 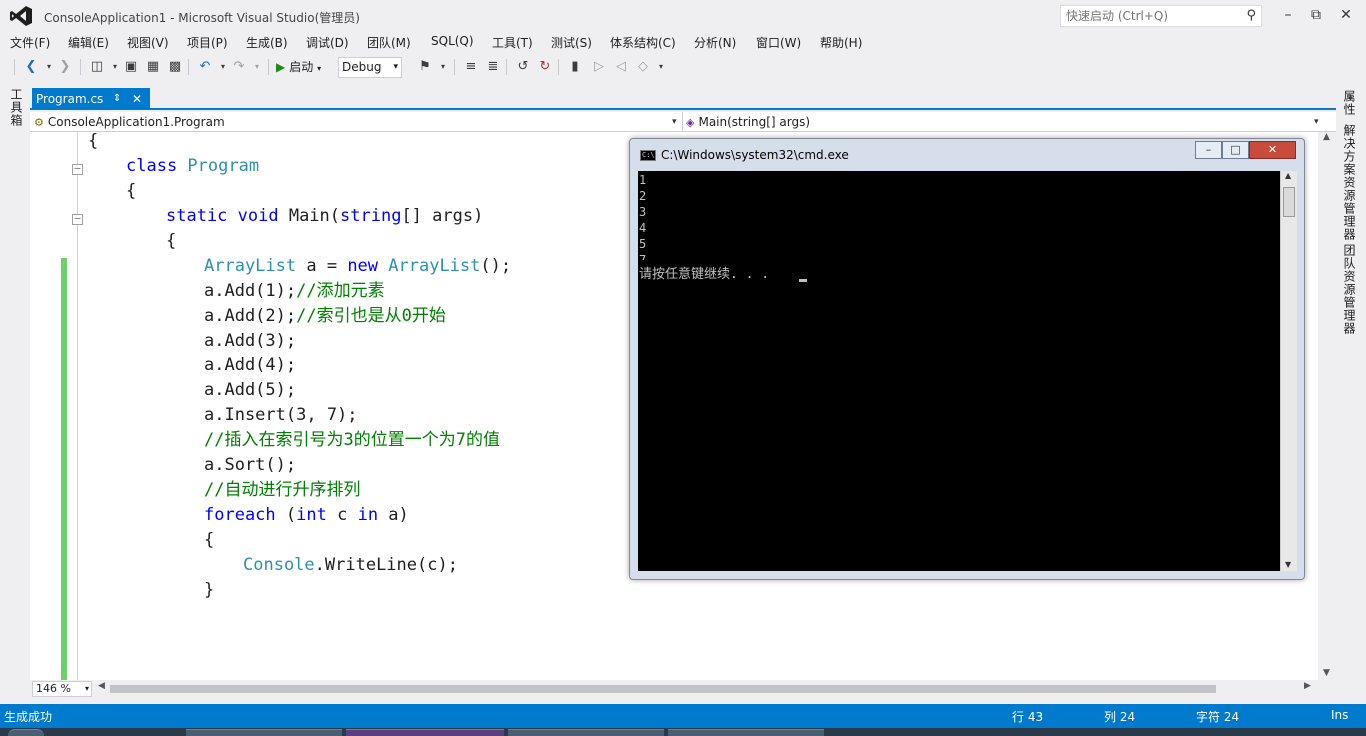 What do you see at coordinates (1006, 122) in the screenshot?
I see `member-dropdown: ◈ Main(string[] args) ▾` at bounding box center [1006, 122].